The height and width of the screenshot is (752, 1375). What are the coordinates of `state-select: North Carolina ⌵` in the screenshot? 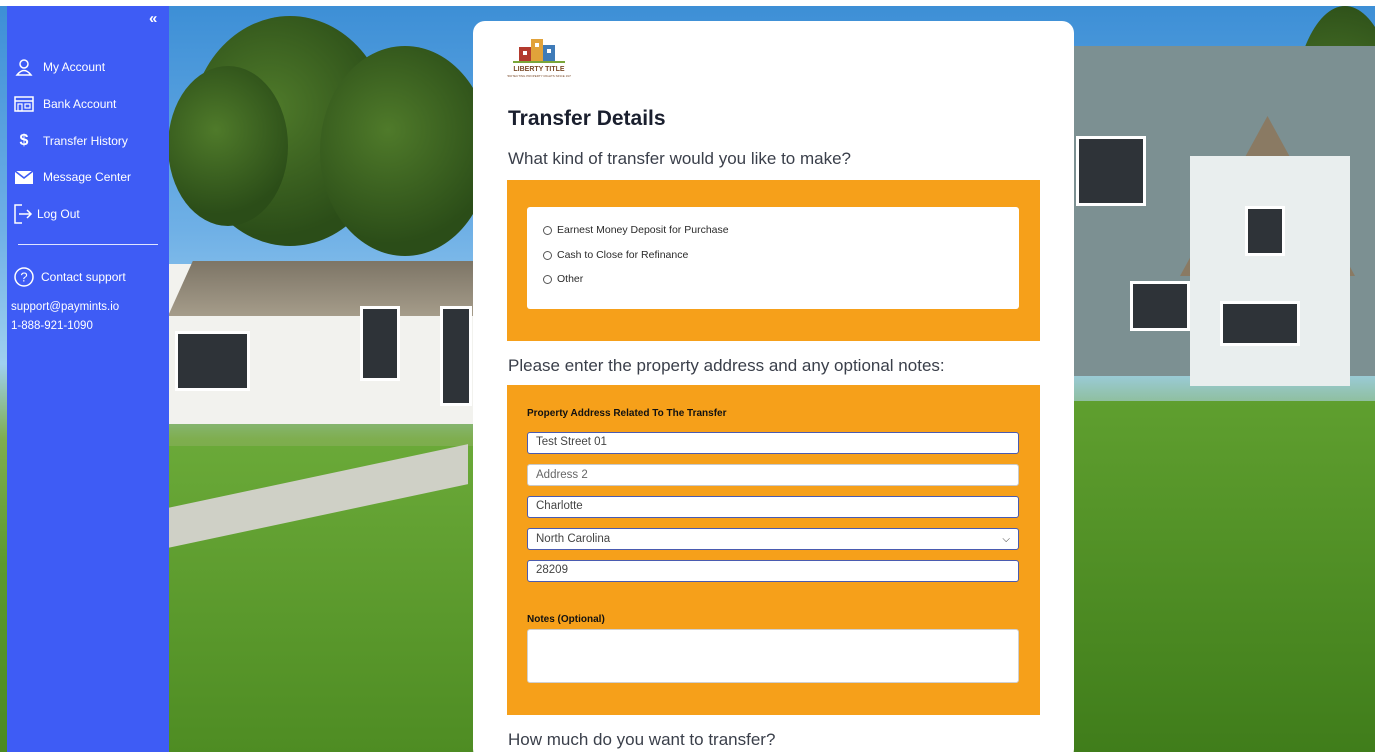 It's located at (773, 539).